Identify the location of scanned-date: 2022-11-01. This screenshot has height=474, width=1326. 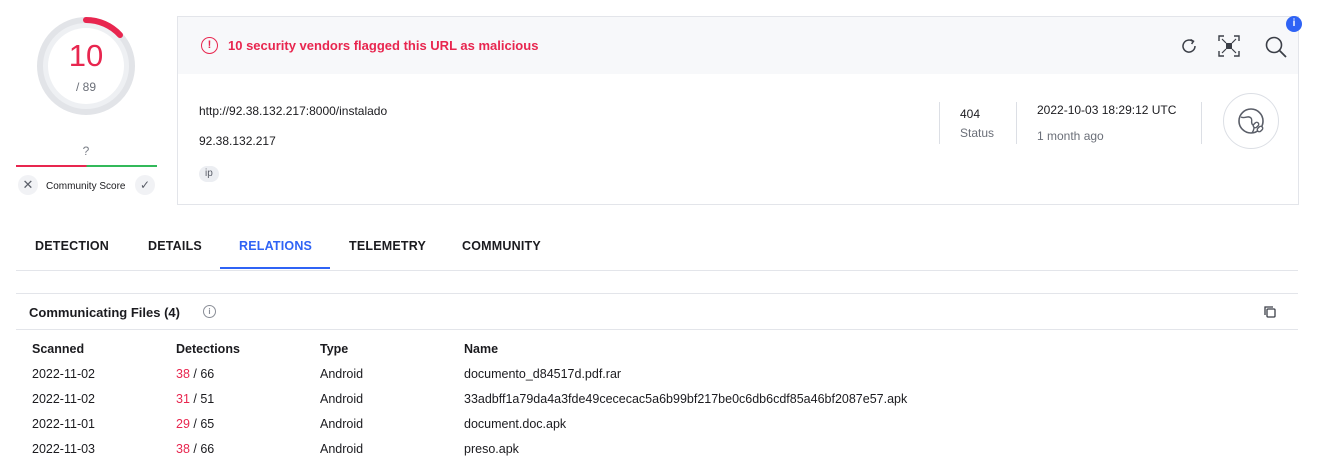
(64, 424).